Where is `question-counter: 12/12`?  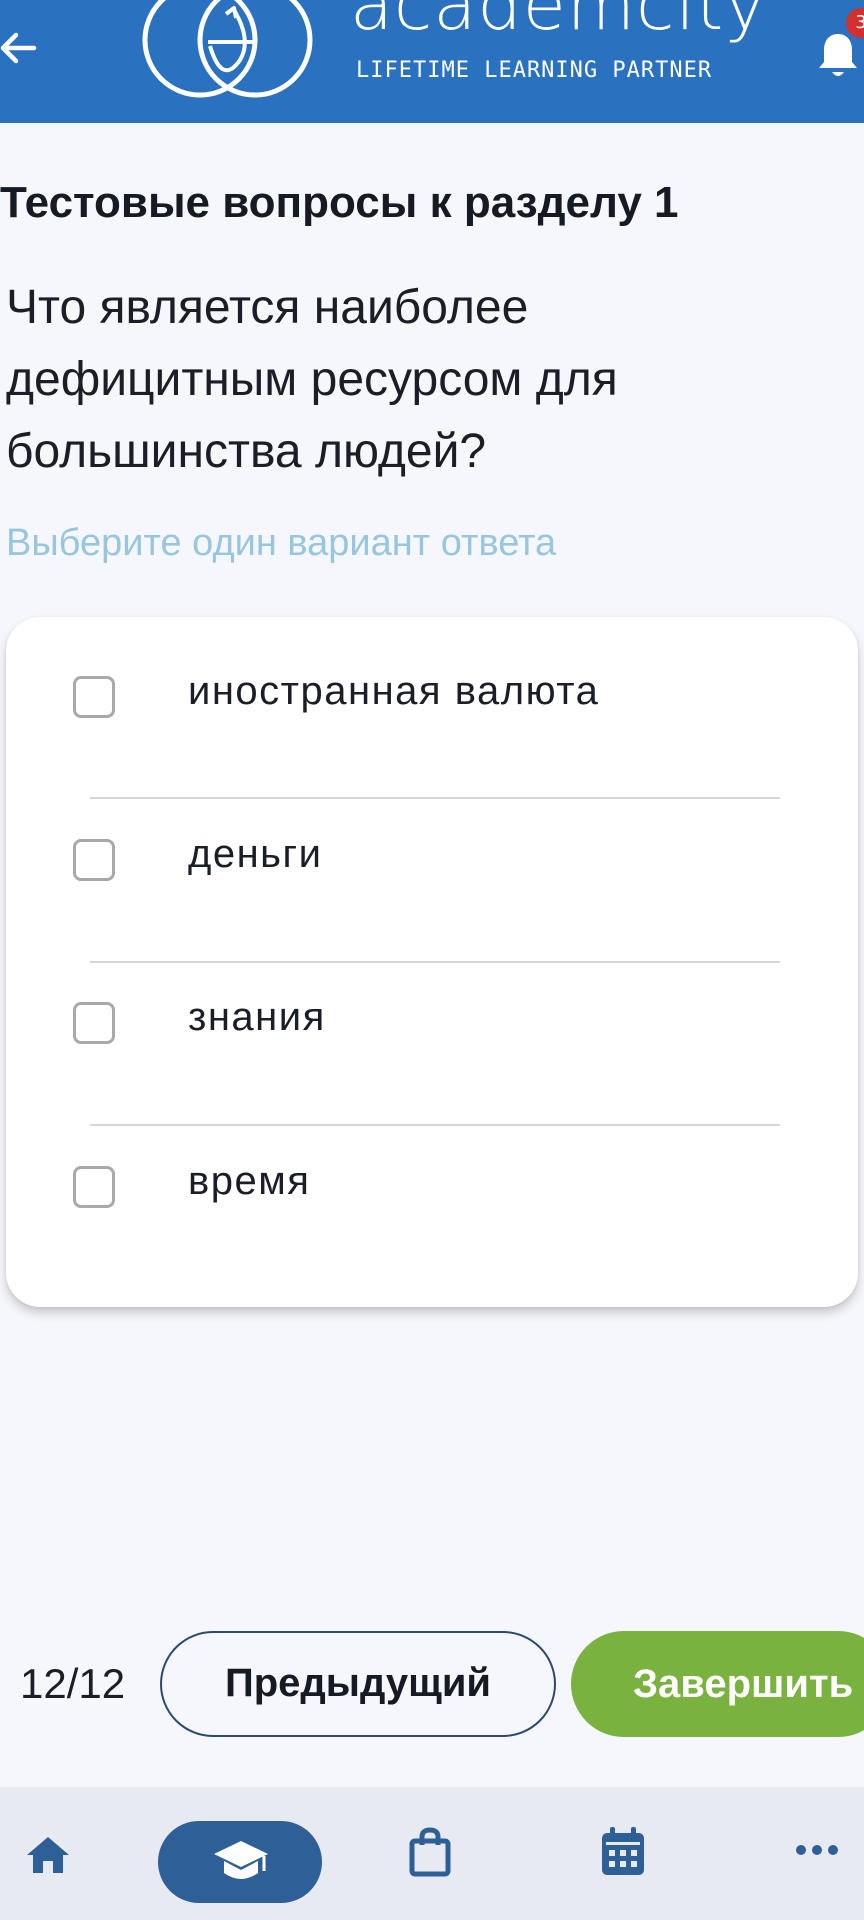 question-counter: 12/12 is located at coordinates (73, 1683).